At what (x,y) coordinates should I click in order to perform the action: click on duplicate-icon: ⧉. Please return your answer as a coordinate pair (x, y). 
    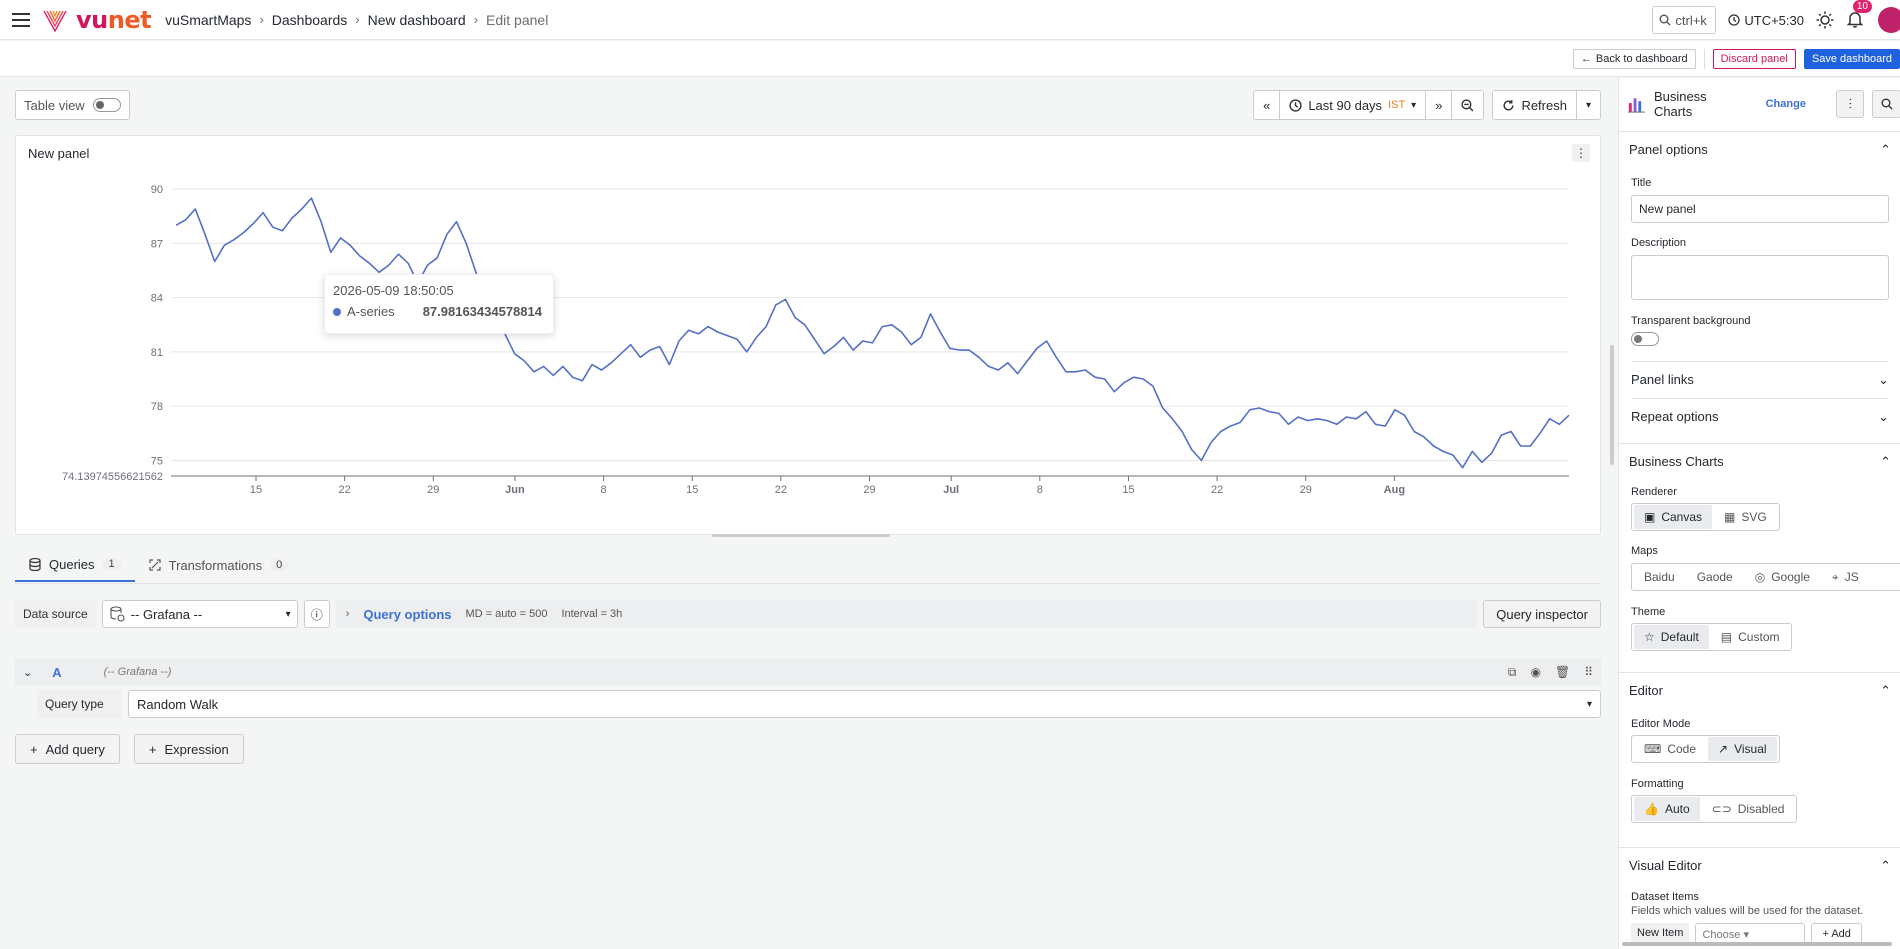
    Looking at the image, I should click on (1512, 672).